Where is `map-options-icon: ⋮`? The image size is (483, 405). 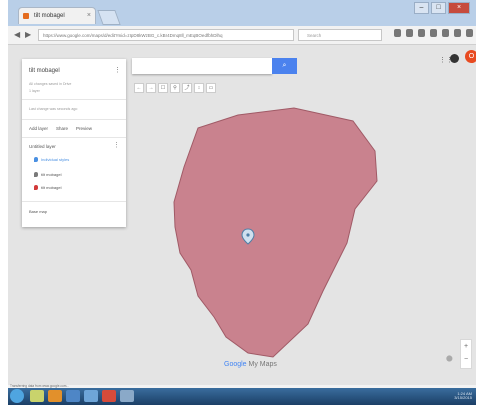
map-options-icon: ⋮ is located at coordinates (117, 70).